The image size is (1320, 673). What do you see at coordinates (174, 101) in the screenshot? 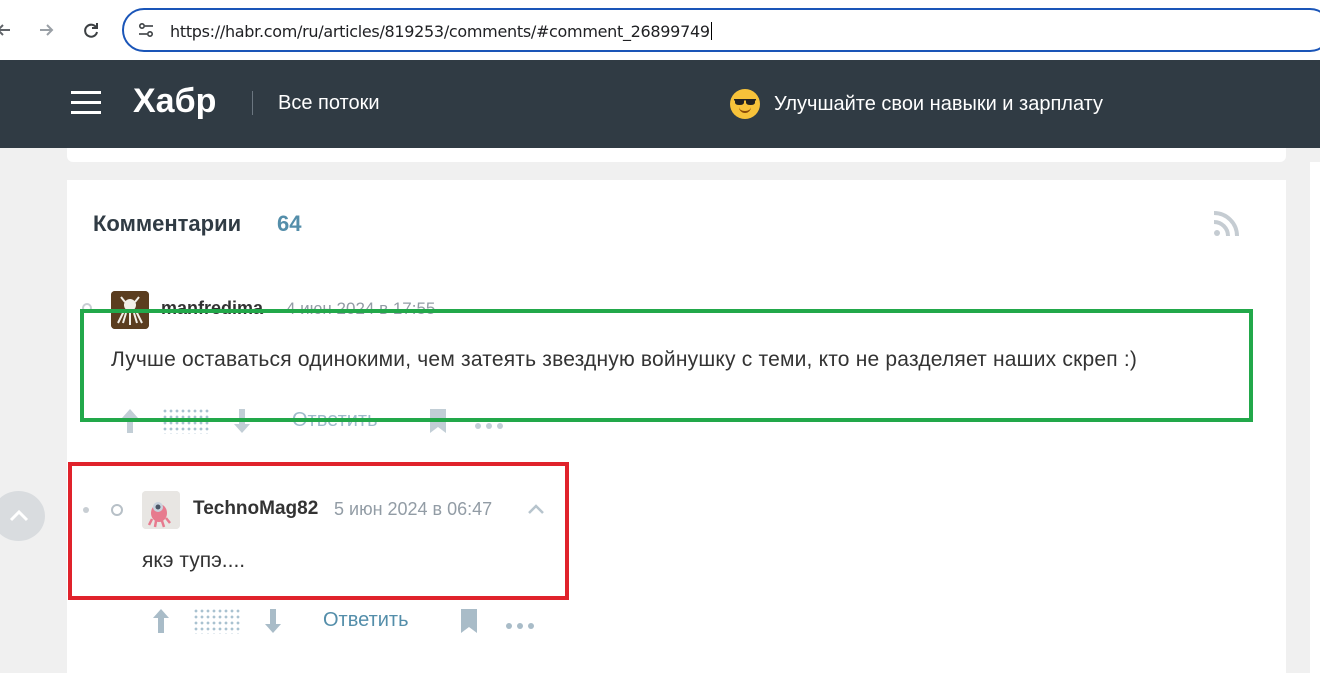
I see `site-logo: Хабр` at bounding box center [174, 101].